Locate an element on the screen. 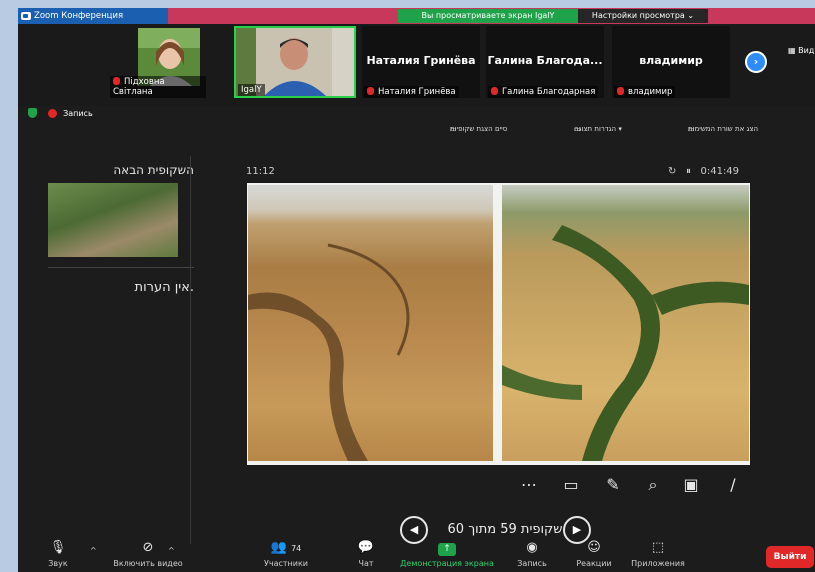 The width and height of the screenshot is (815, 572). participant-label: Підховна Світлана is located at coordinates (158, 87).